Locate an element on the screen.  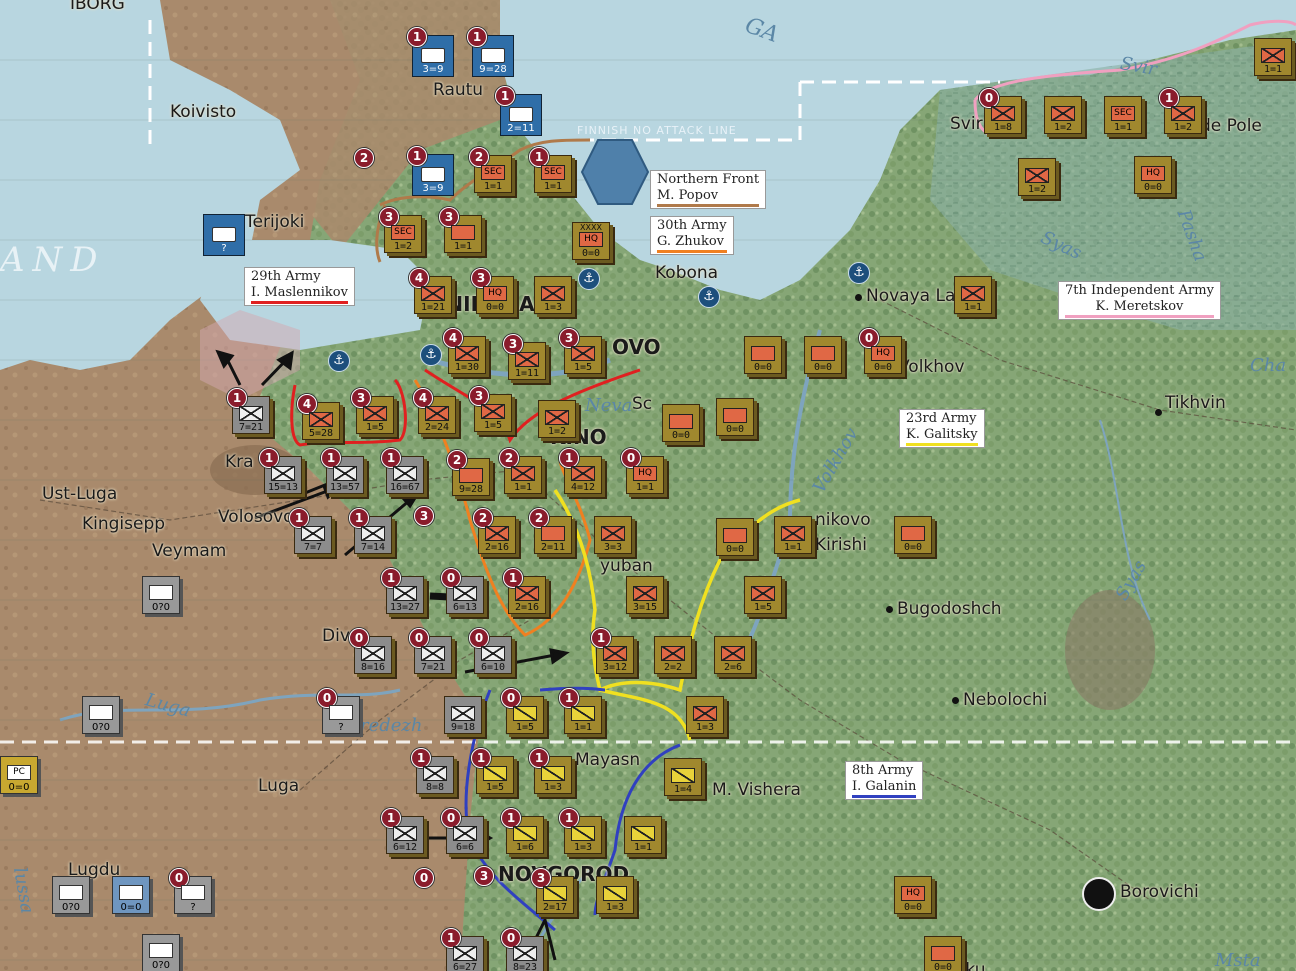
finnish-unit: 1 9=28 is located at coordinates (490, 52).